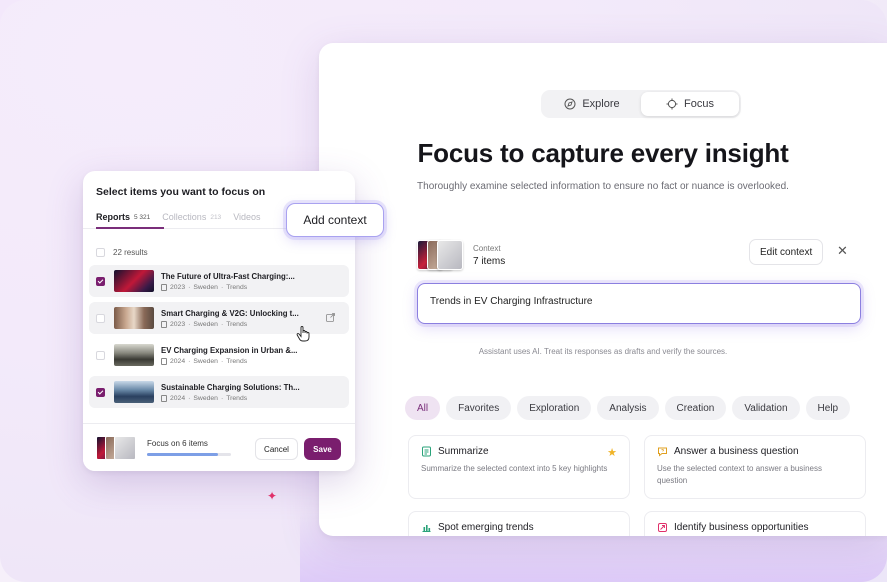  Describe the element at coordinates (662, 527) in the screenshot. I see `target-icon` at that location.